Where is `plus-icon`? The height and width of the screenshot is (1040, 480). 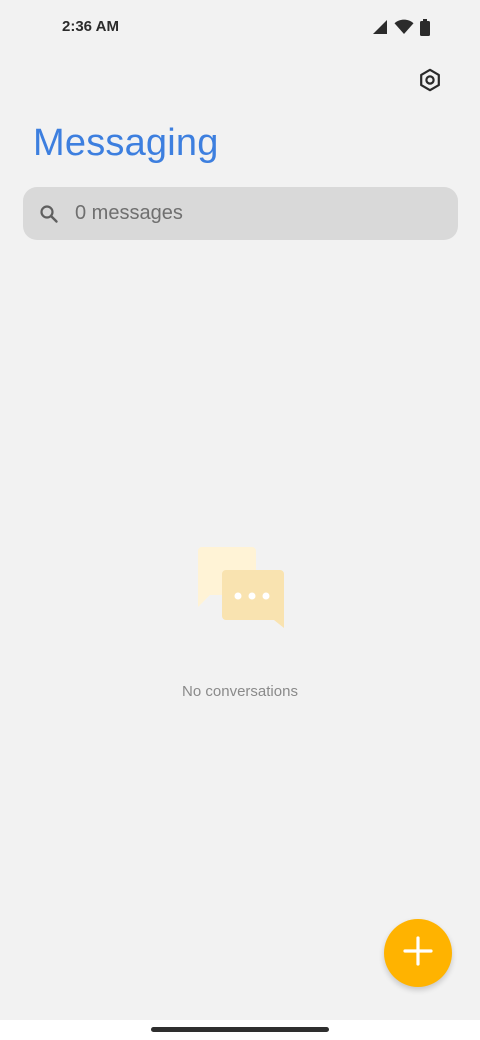
plus-icon is located at coordinates (418, 953).